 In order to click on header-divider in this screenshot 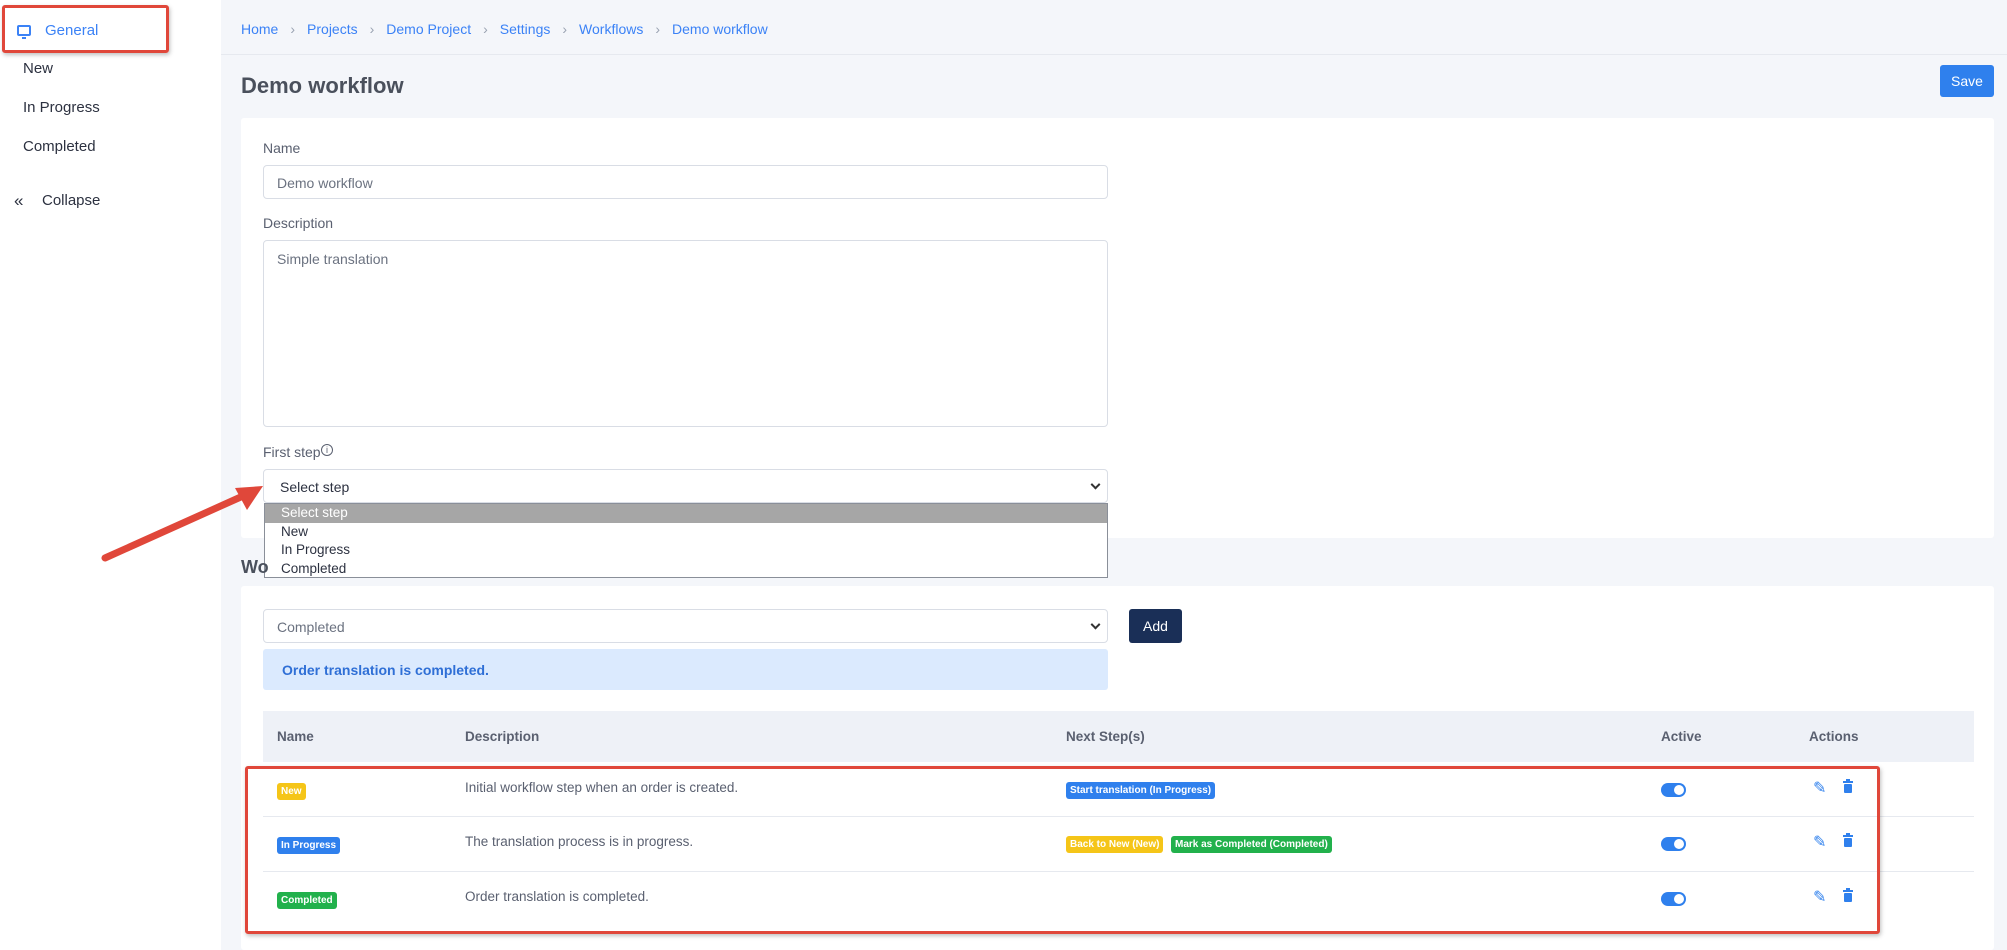, I will do `click(1114, 54)`.